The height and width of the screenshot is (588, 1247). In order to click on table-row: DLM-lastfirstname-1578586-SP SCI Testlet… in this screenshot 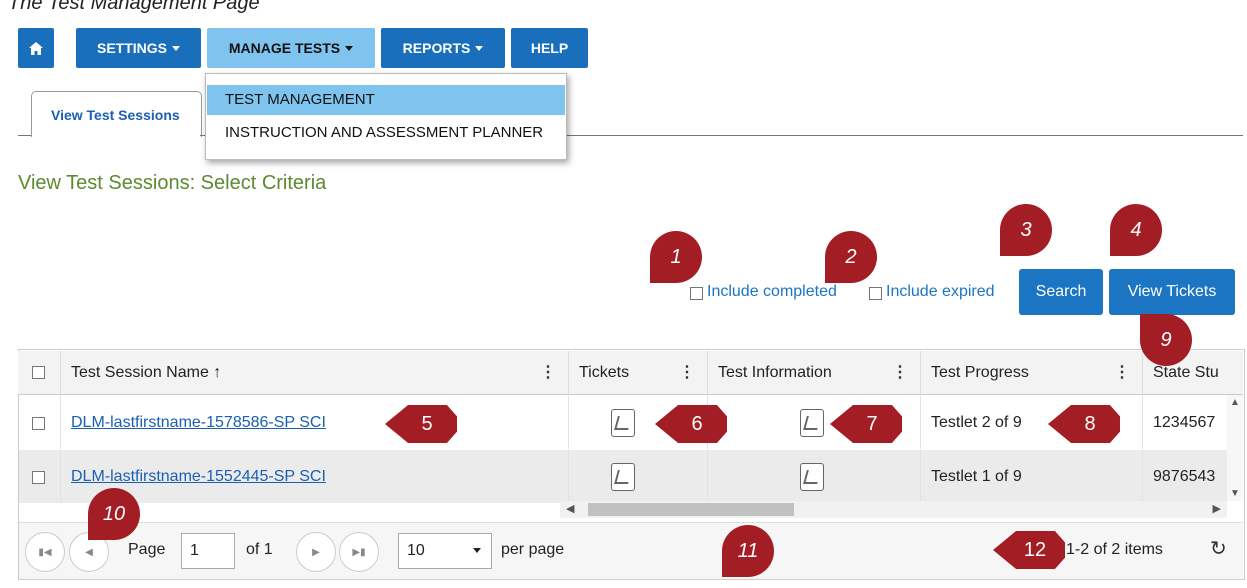, I will do `click(623, 422)`.